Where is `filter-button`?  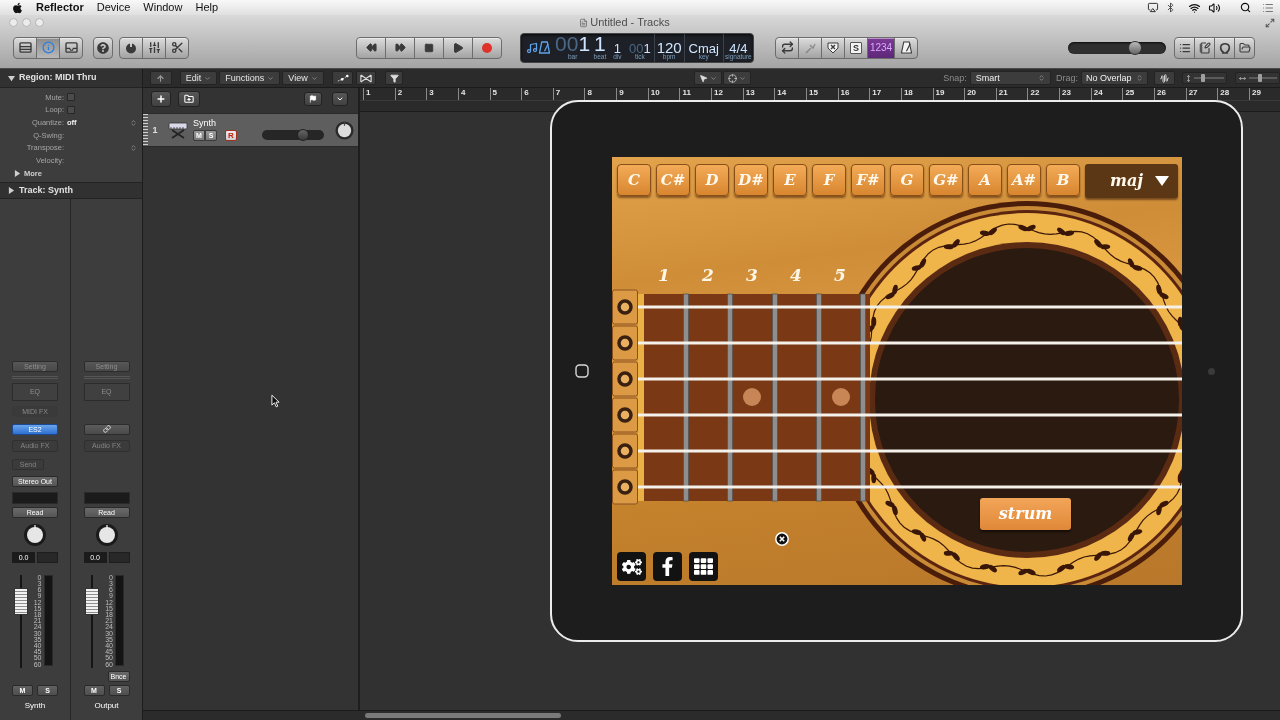 filter-button is located at coordinates (394, 78).